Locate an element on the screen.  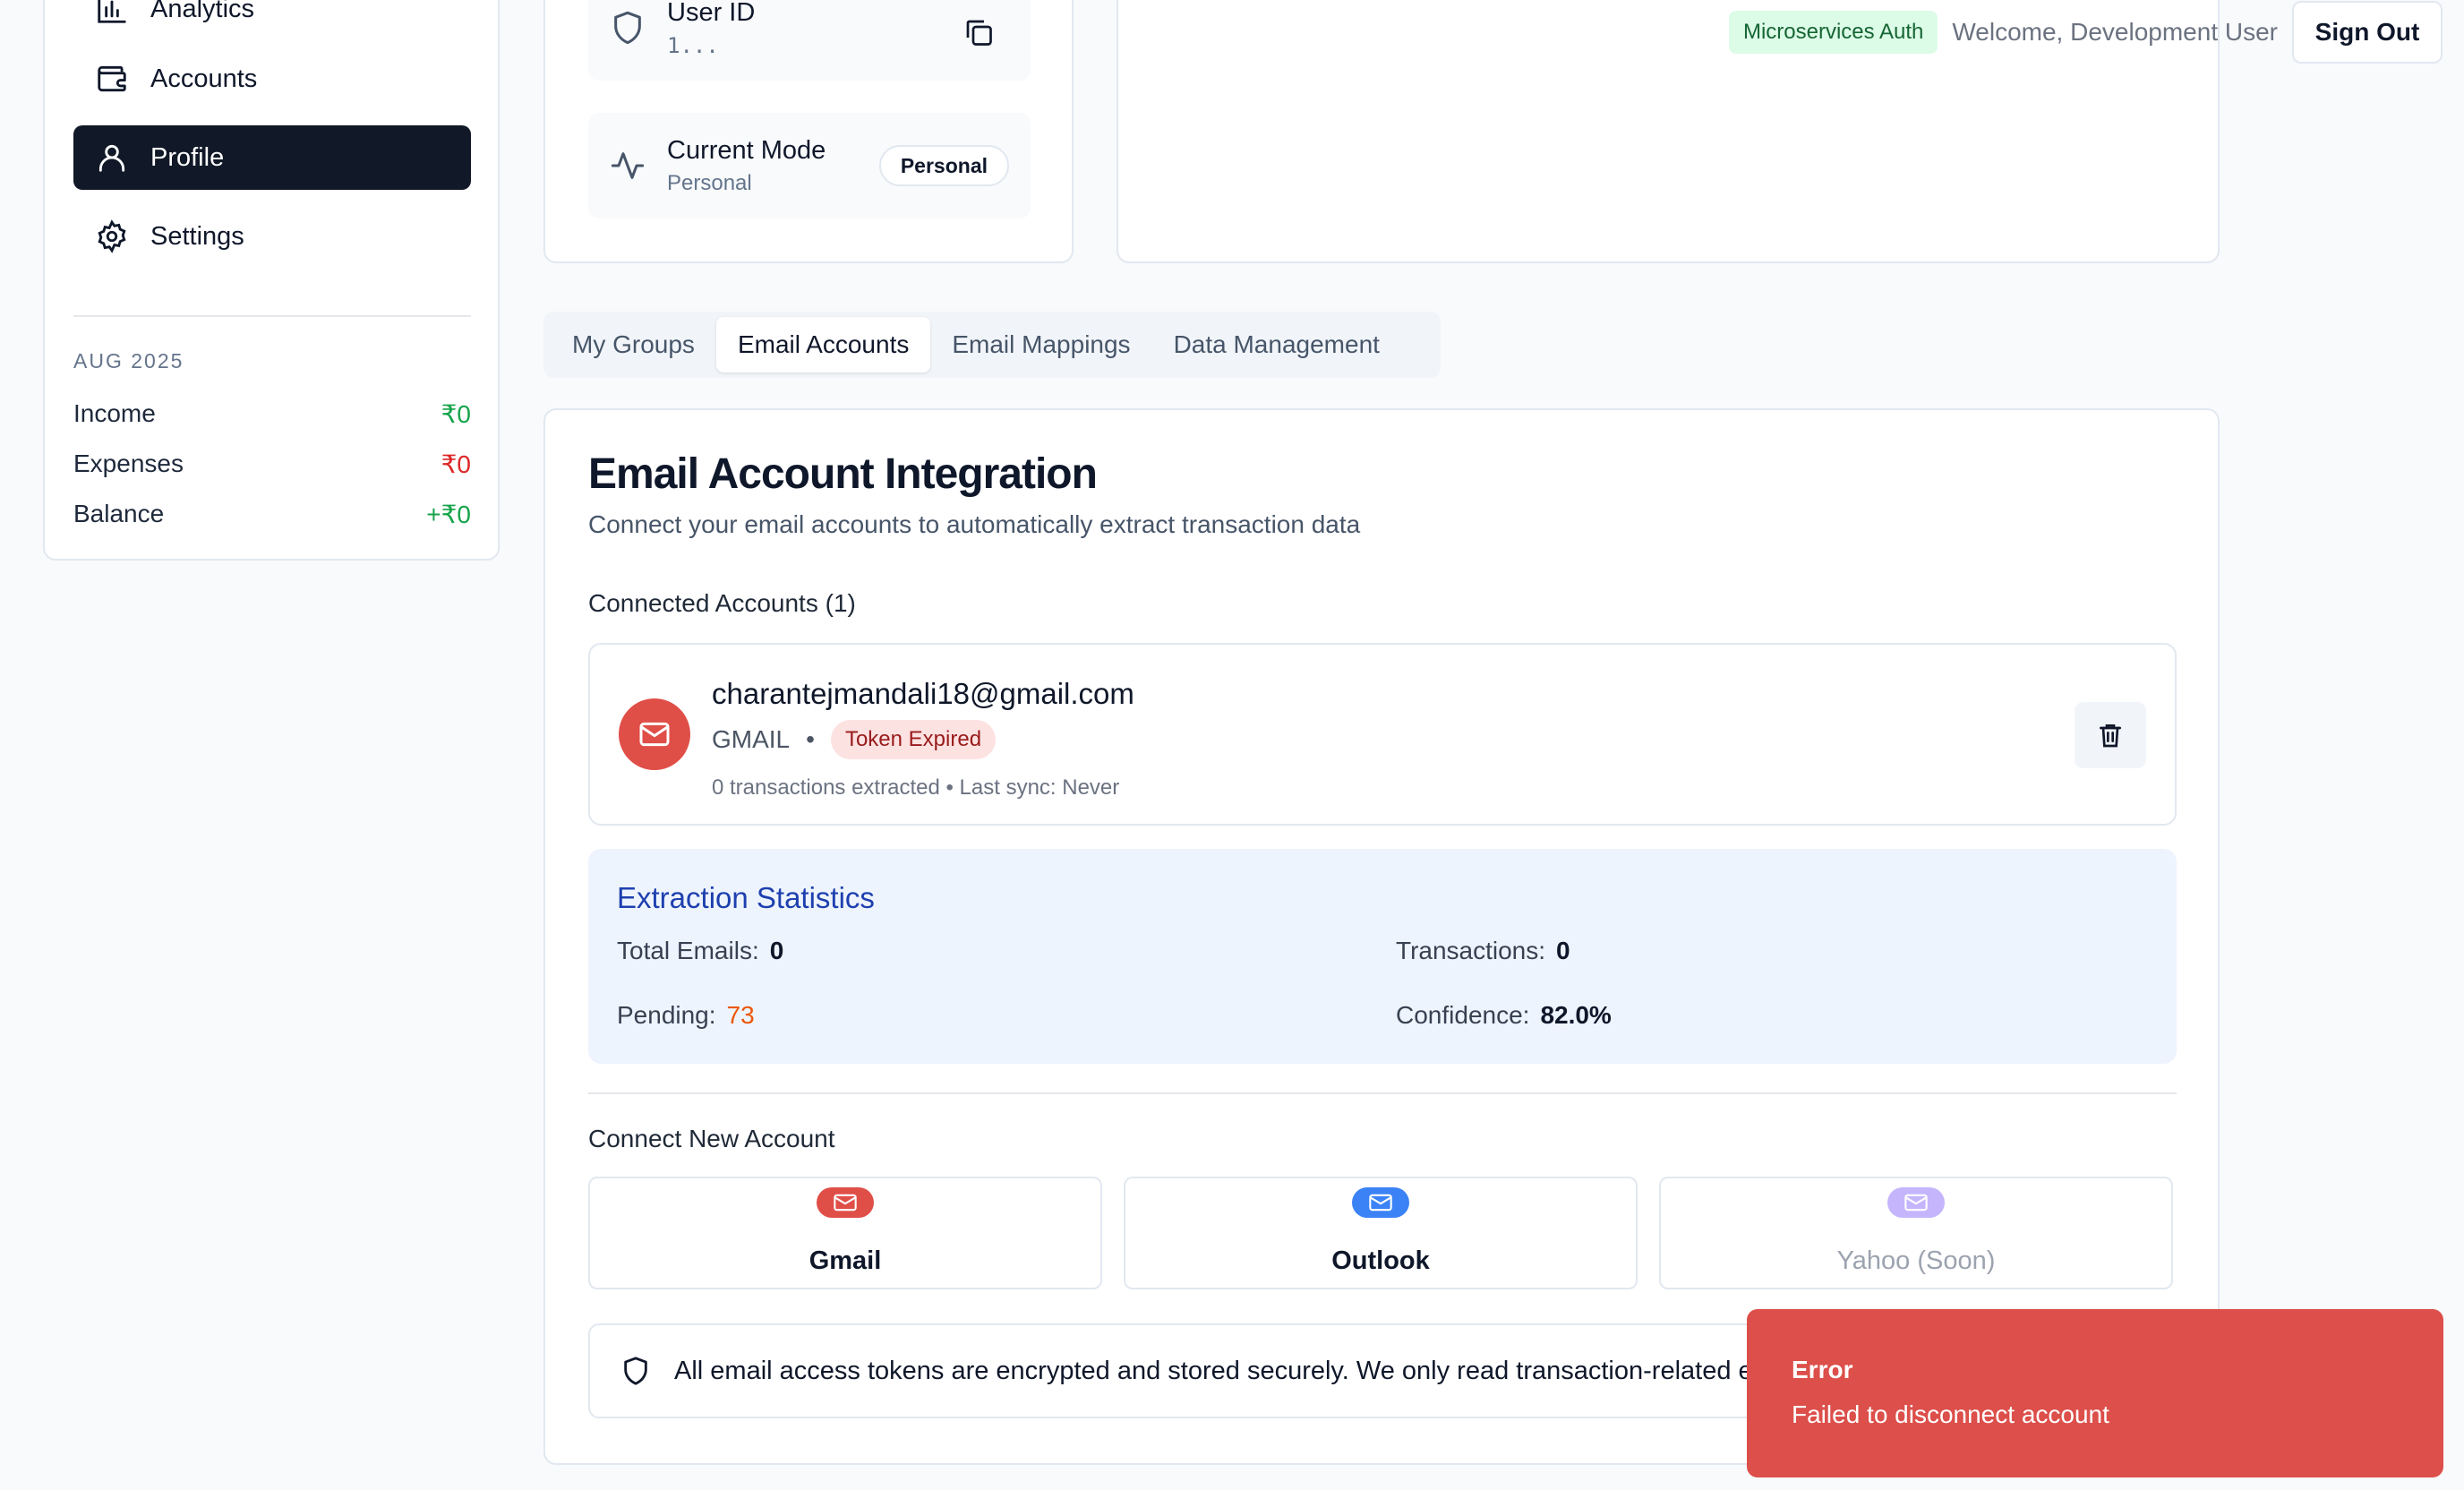
bar-chart-icon is located at coordinates (112, 11).